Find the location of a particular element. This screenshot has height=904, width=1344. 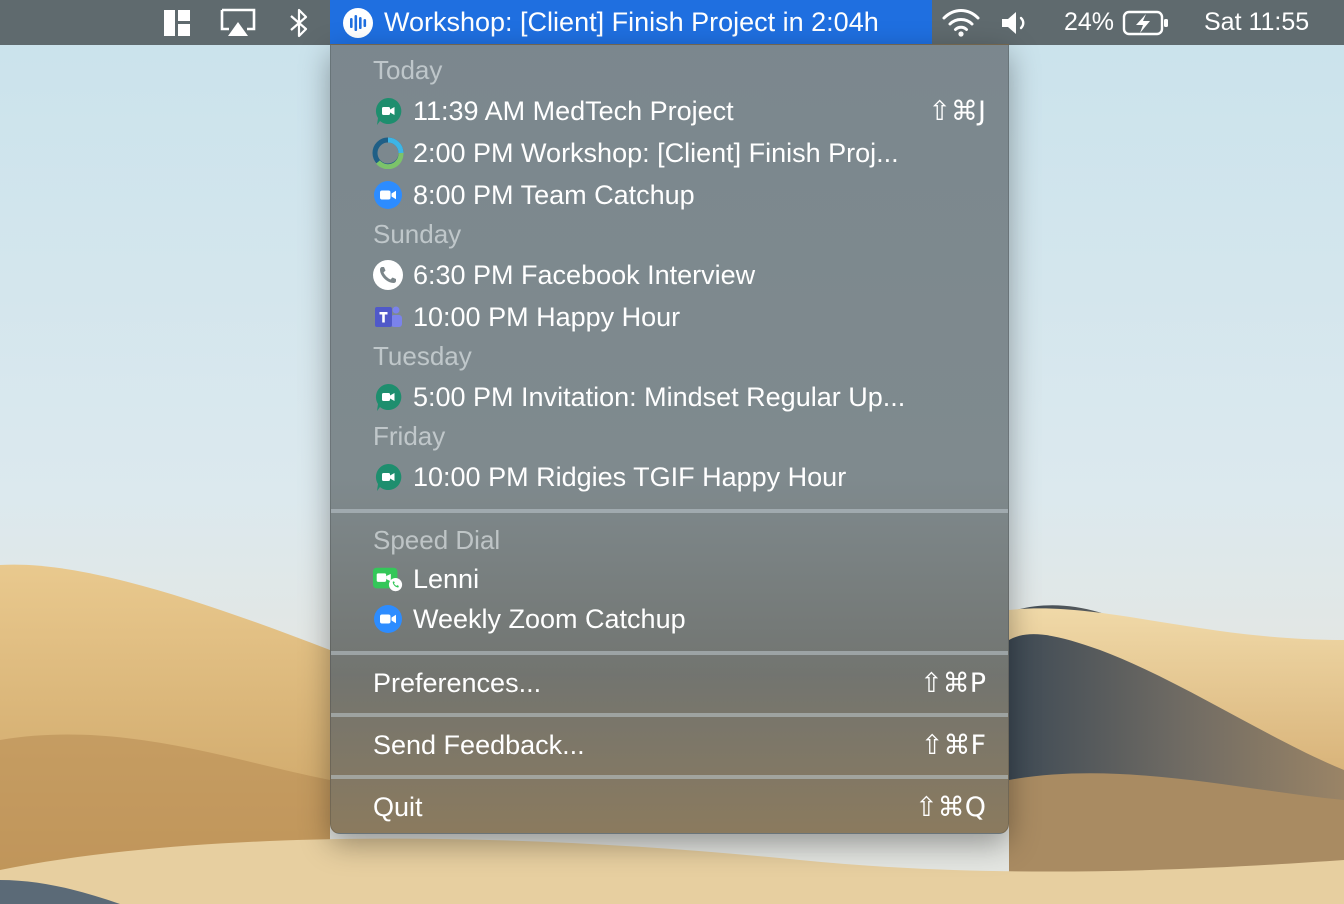

speed-dial-label: Weekly Zoom Catchup is located at coordinates (549, 618).